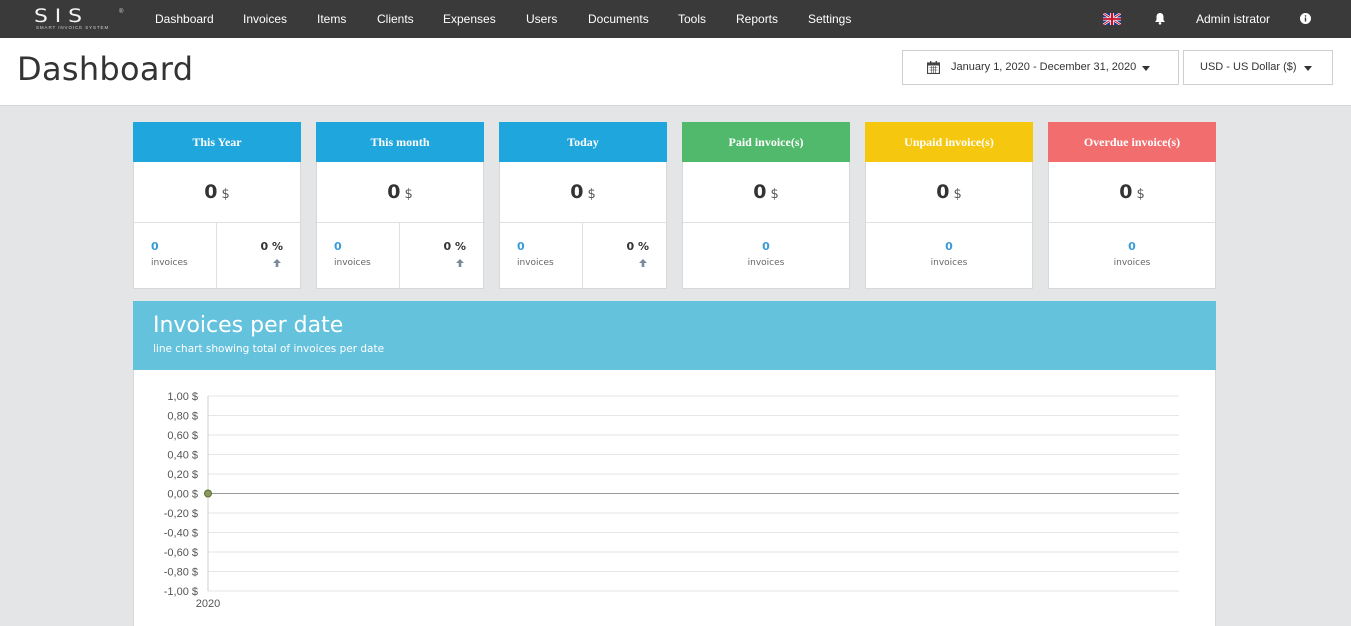  What do you see at coordinates (400, 142) in the screenshot?
I see `card-title: This month` at bounding box center [400, 142].